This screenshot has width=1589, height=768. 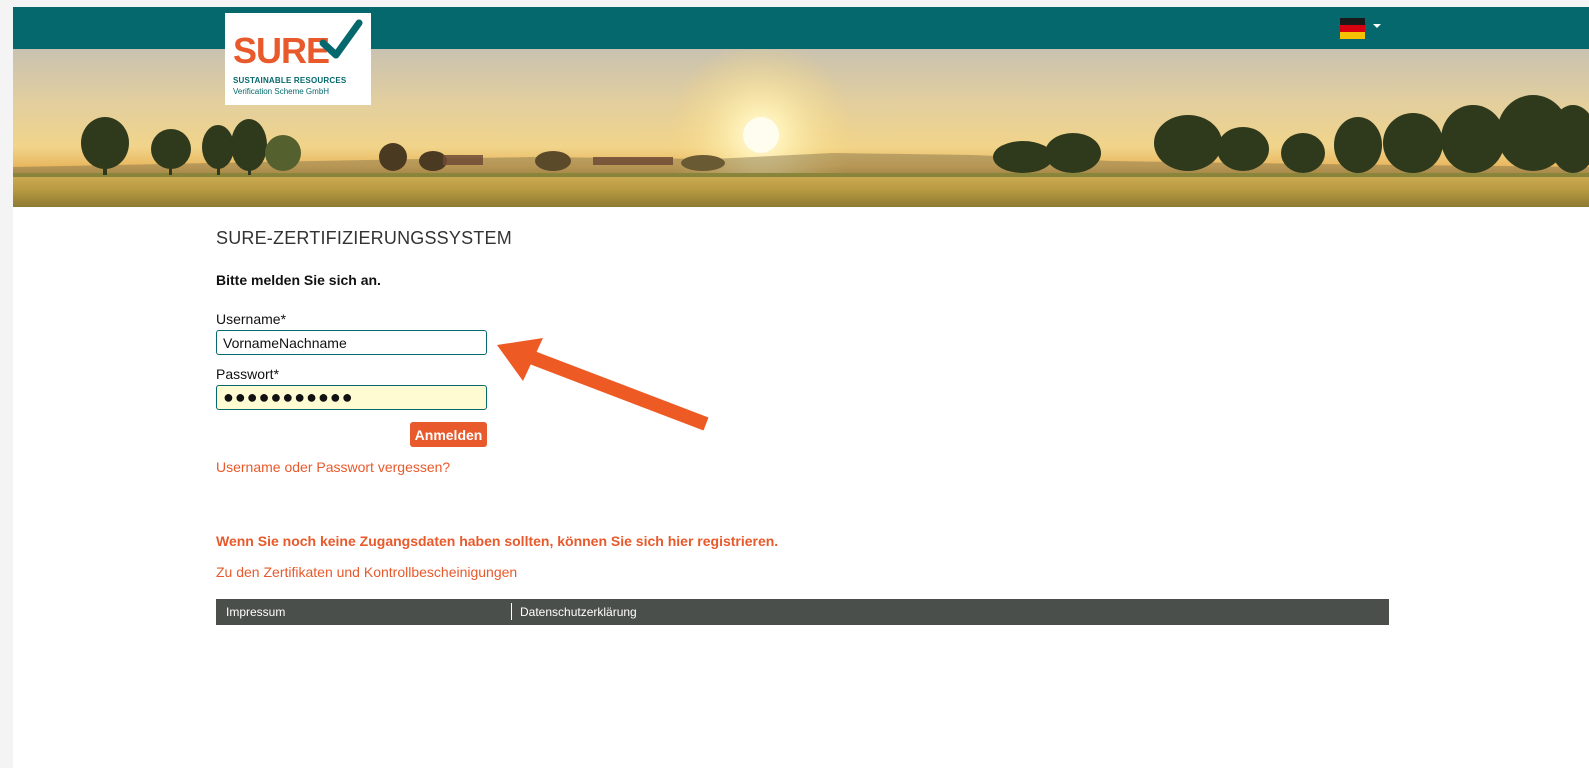 I want to click on caret-down-icon, so click(x=1377, y=26).